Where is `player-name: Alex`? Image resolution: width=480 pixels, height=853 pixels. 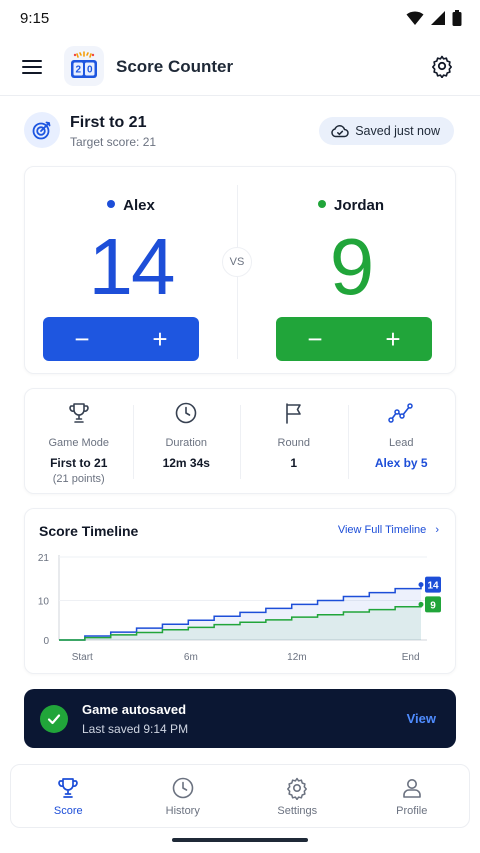 player-name: Alex is located at coordinates (131, 205).